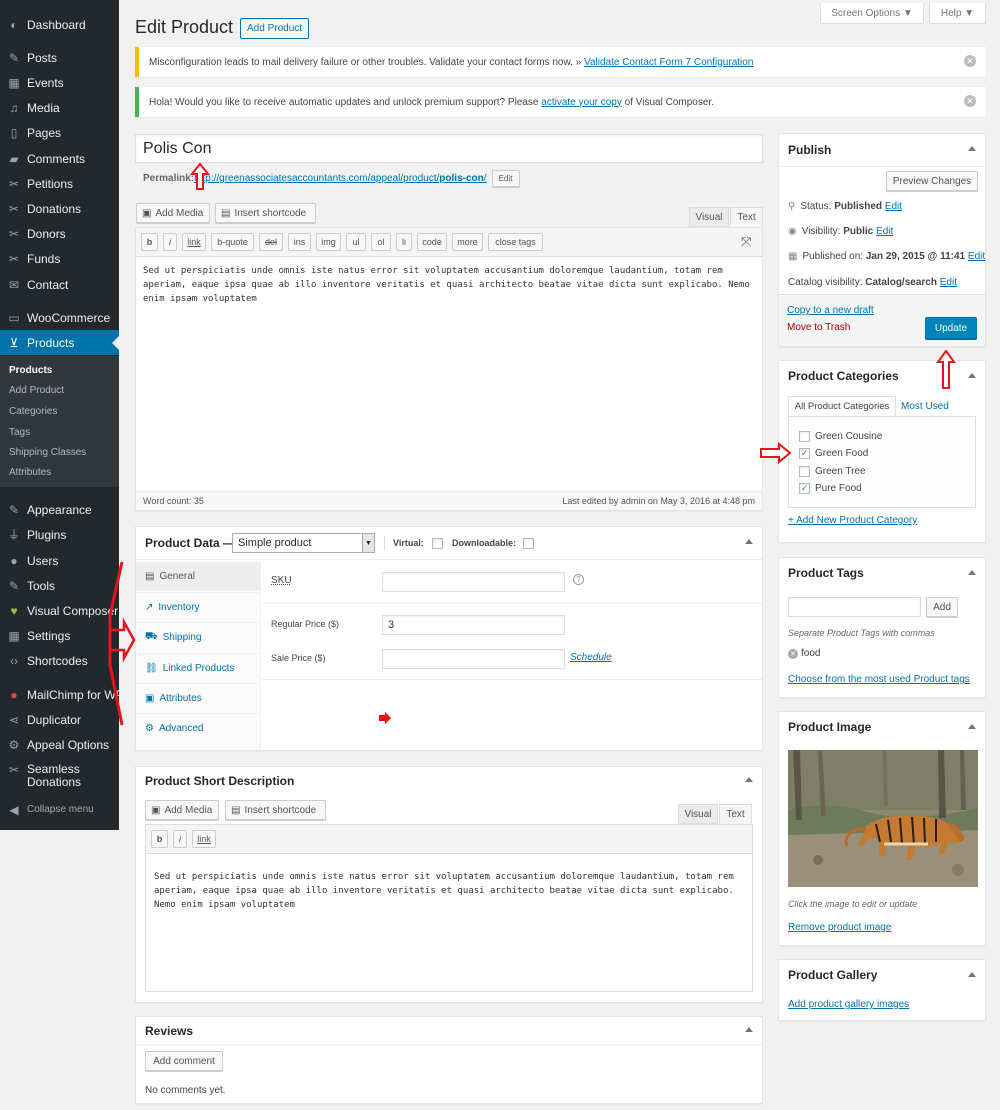  I want to click on menu-seamless-donations: ✂ Seamless Donations, so click(59, 777).